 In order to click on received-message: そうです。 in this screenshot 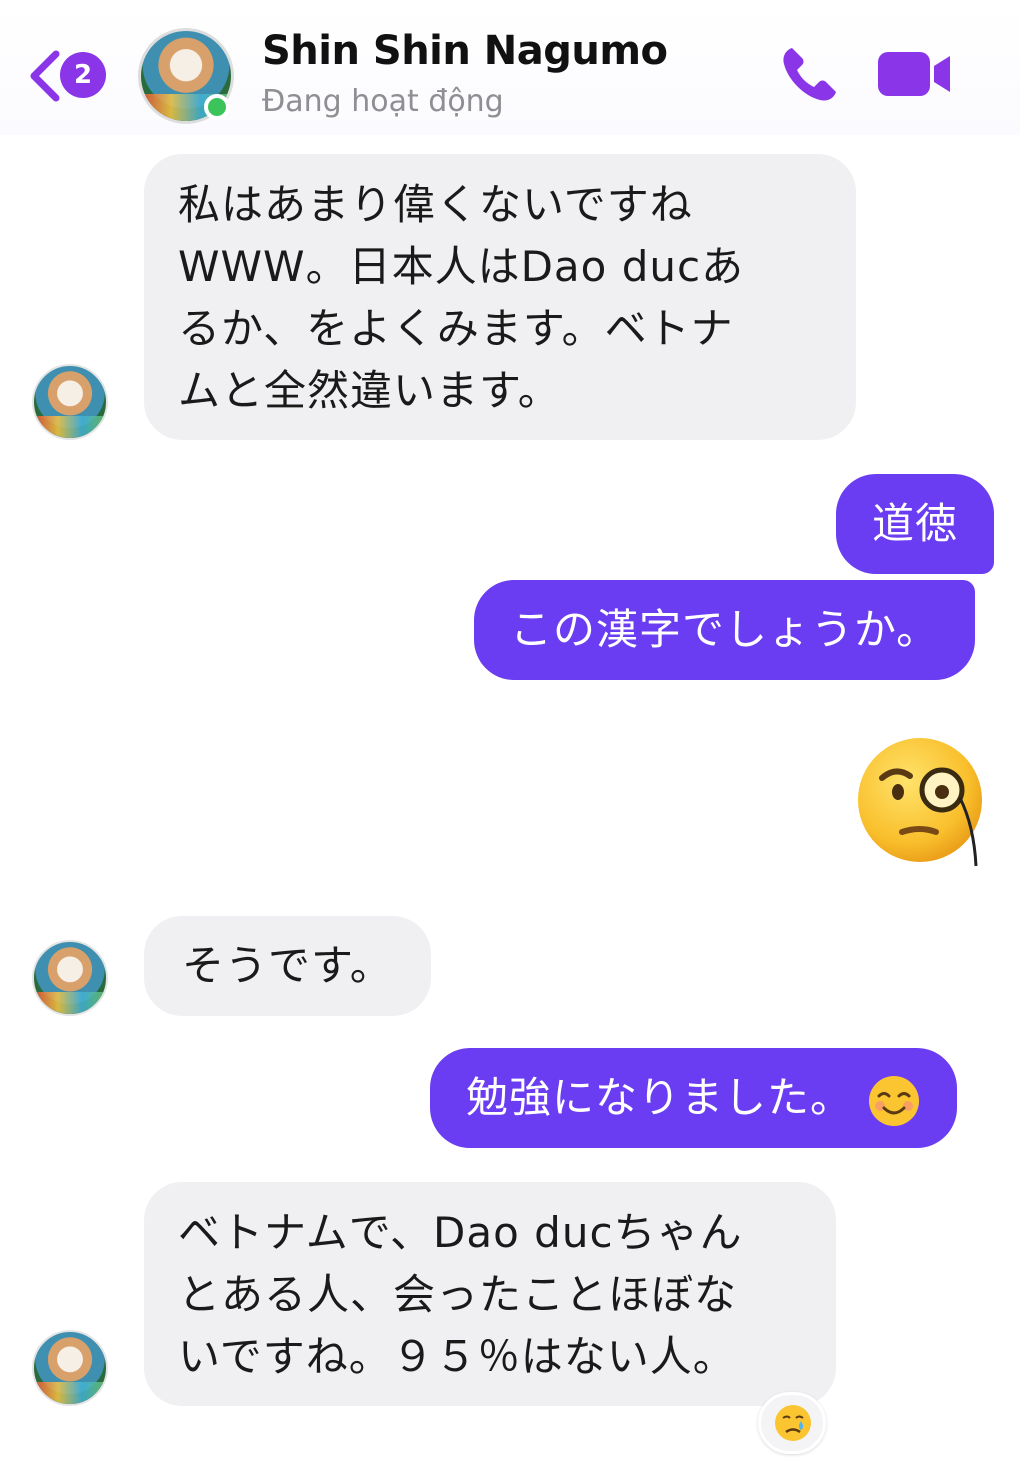, I will do `click(287, 966)`.